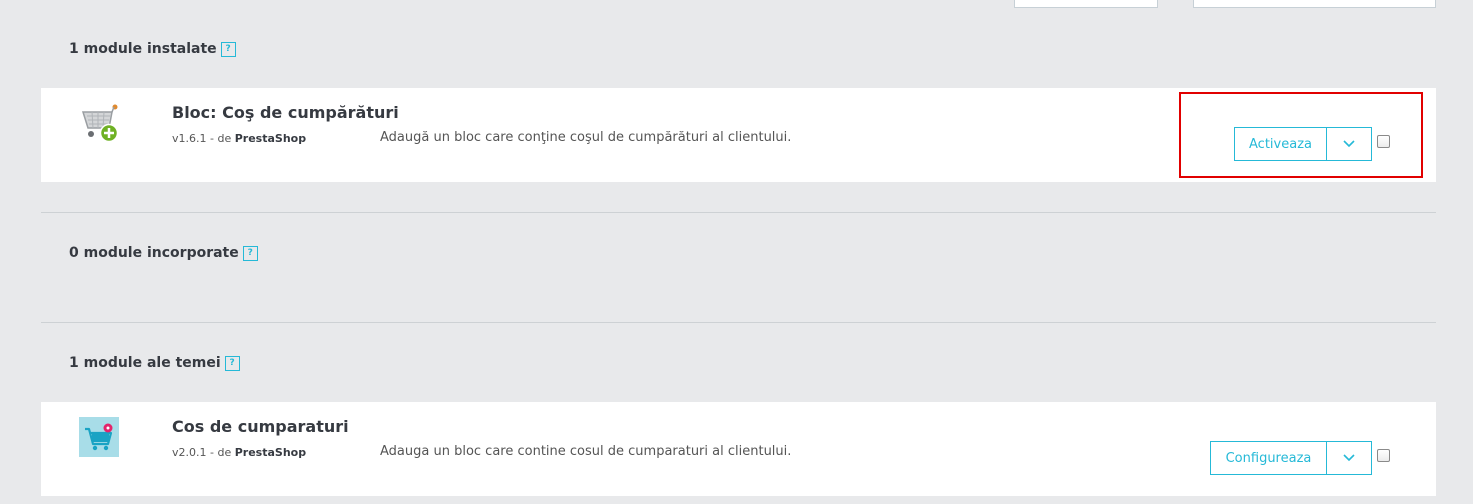 This screenshot has height=504, width=1473. What do you see at coordinates (145, 363) in the screenshot?
I see `section-title-text: 1 module ale temei` at bounding box center [145, 363].